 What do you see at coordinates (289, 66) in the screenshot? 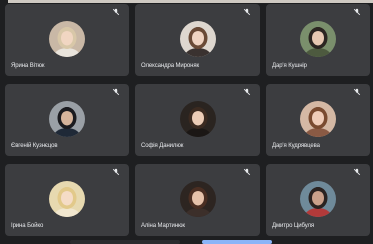
I see `participant-name: Дар'я Кушнір` at bounding box center [289, 66].